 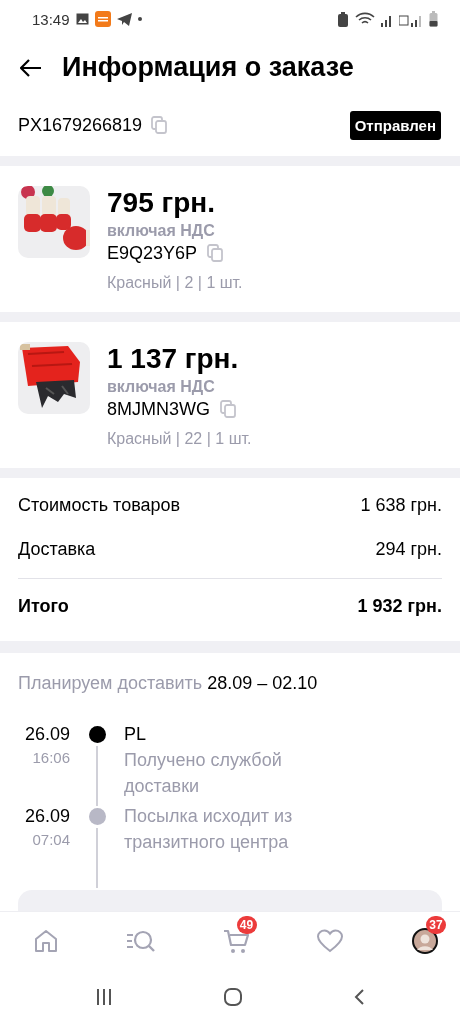 I want to click on heart-icon, so click(x=330, y=940).